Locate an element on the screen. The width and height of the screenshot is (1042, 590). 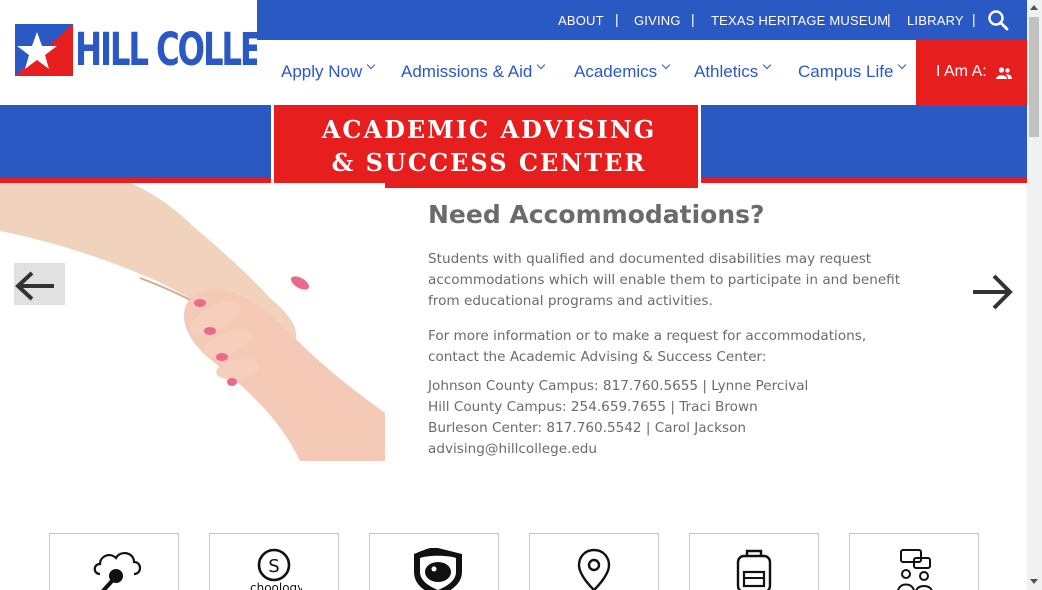
svg-text: schoology is located at coordinates (276, 585).